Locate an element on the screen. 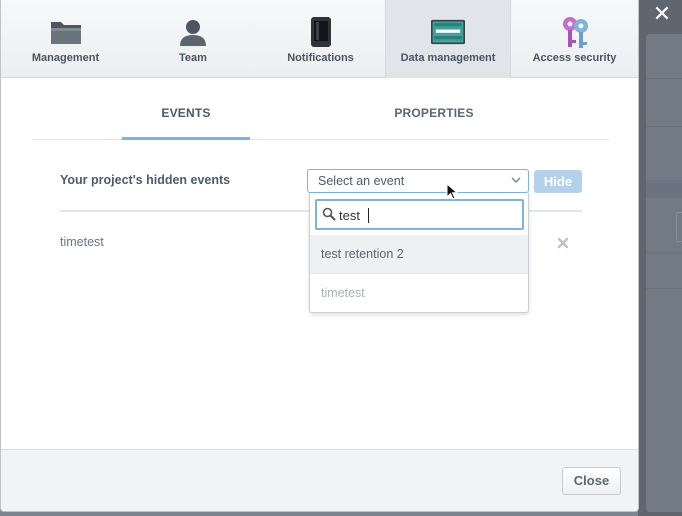  data-management-subtabs: EVENTS PROPERTIES is located at coordinates (320, 118).